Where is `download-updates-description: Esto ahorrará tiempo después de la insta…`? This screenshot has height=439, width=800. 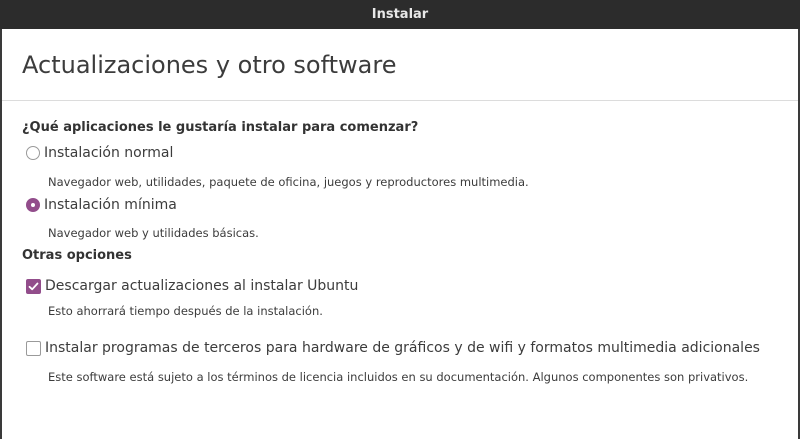 download-updates-description: Esto ahorrará tiempo después de la insta… is located at coordinates (185, 311).